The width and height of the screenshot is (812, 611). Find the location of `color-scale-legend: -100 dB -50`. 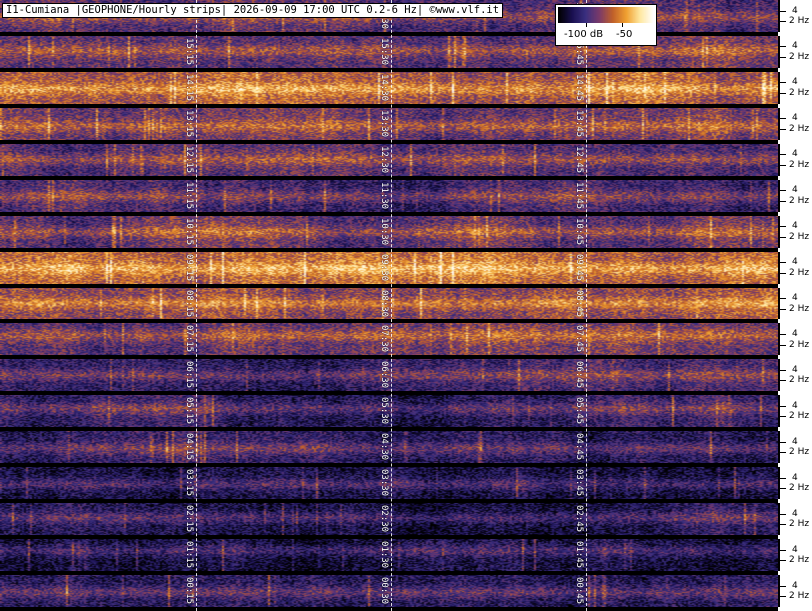

color-scale-legend: -100 dB -50 is located at coordinates (606, 25).